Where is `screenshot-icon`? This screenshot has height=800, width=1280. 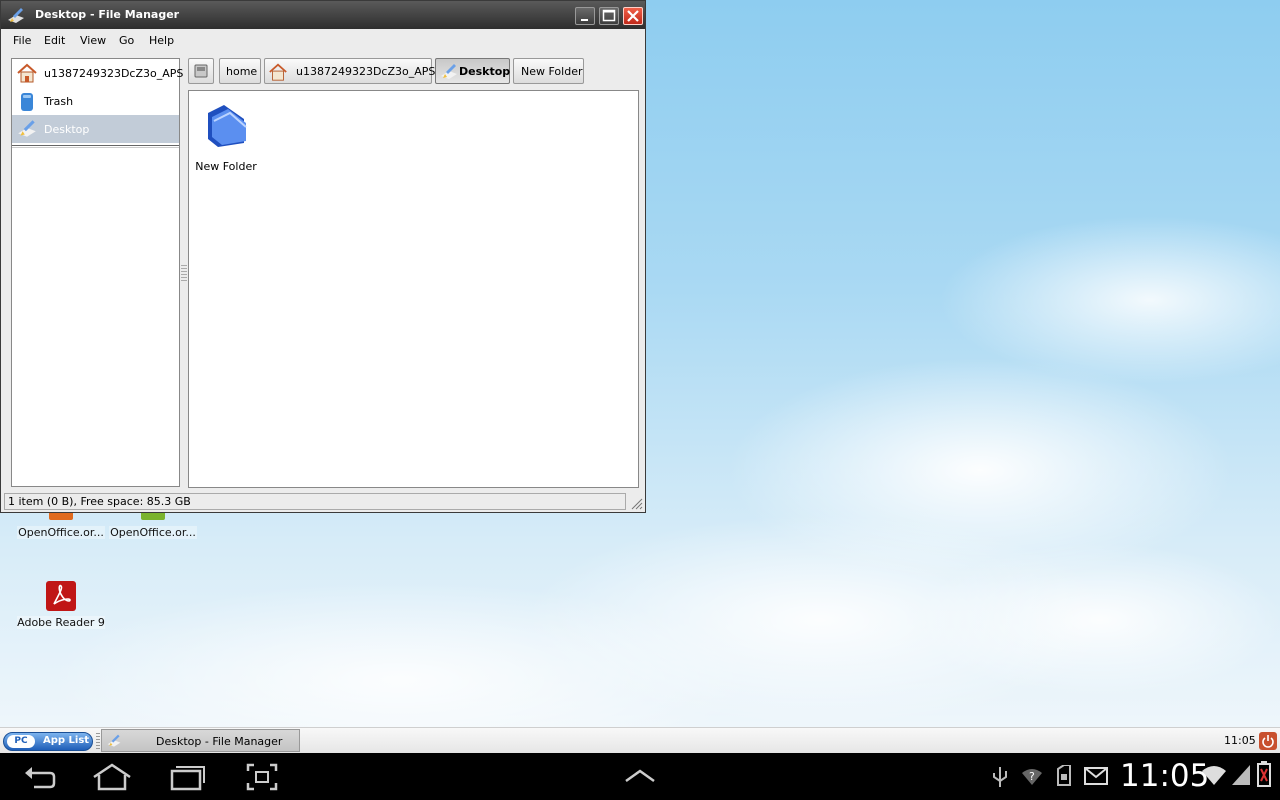
screenshot-icon is located at coordinates (262, 777).